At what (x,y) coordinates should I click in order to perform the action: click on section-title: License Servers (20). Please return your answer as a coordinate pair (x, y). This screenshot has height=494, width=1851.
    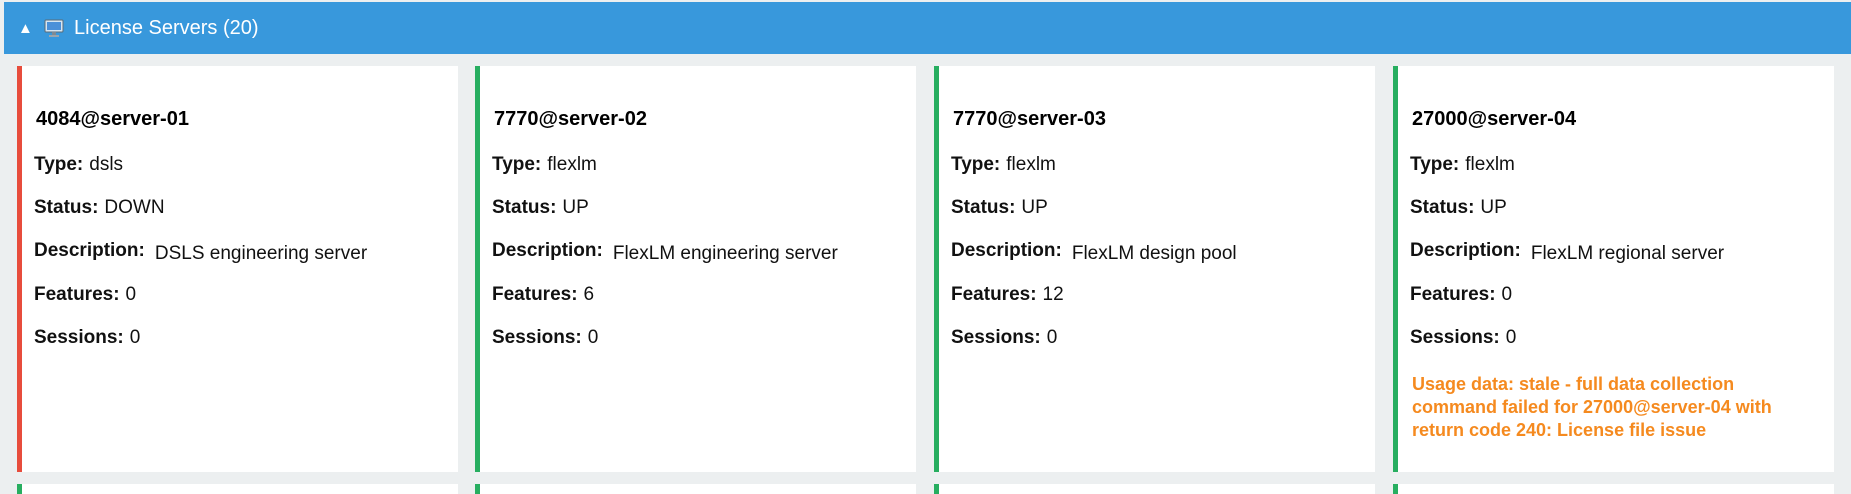
    Looking at the image, I should click on (166, 27).